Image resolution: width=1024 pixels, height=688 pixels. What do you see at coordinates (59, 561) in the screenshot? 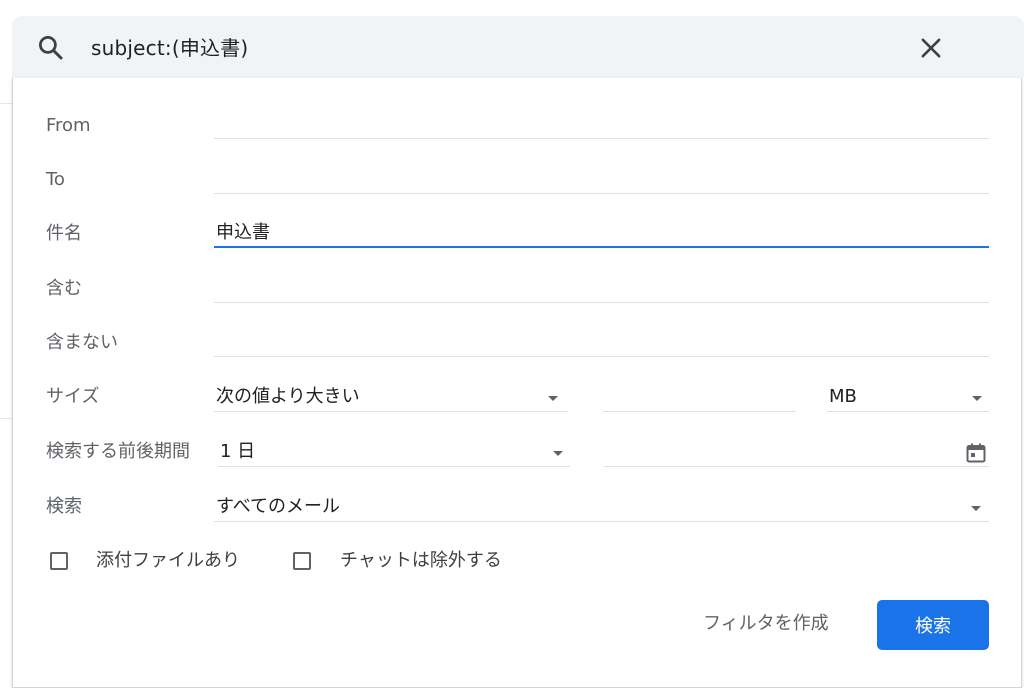
I see `has-attachment-checkbox` at bounding box center [59, 561].